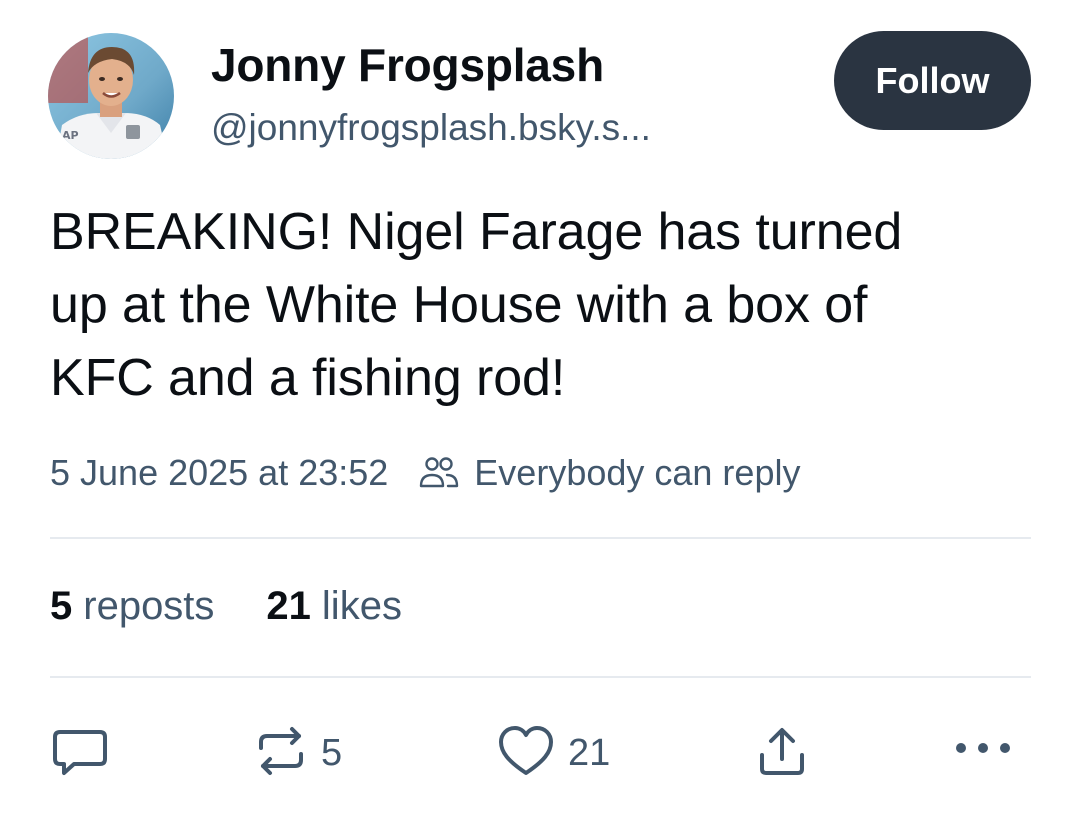 The image size is (1080, 822). I want to click on post-text-line: KFC and a fishing rod!, so click(308, 378).